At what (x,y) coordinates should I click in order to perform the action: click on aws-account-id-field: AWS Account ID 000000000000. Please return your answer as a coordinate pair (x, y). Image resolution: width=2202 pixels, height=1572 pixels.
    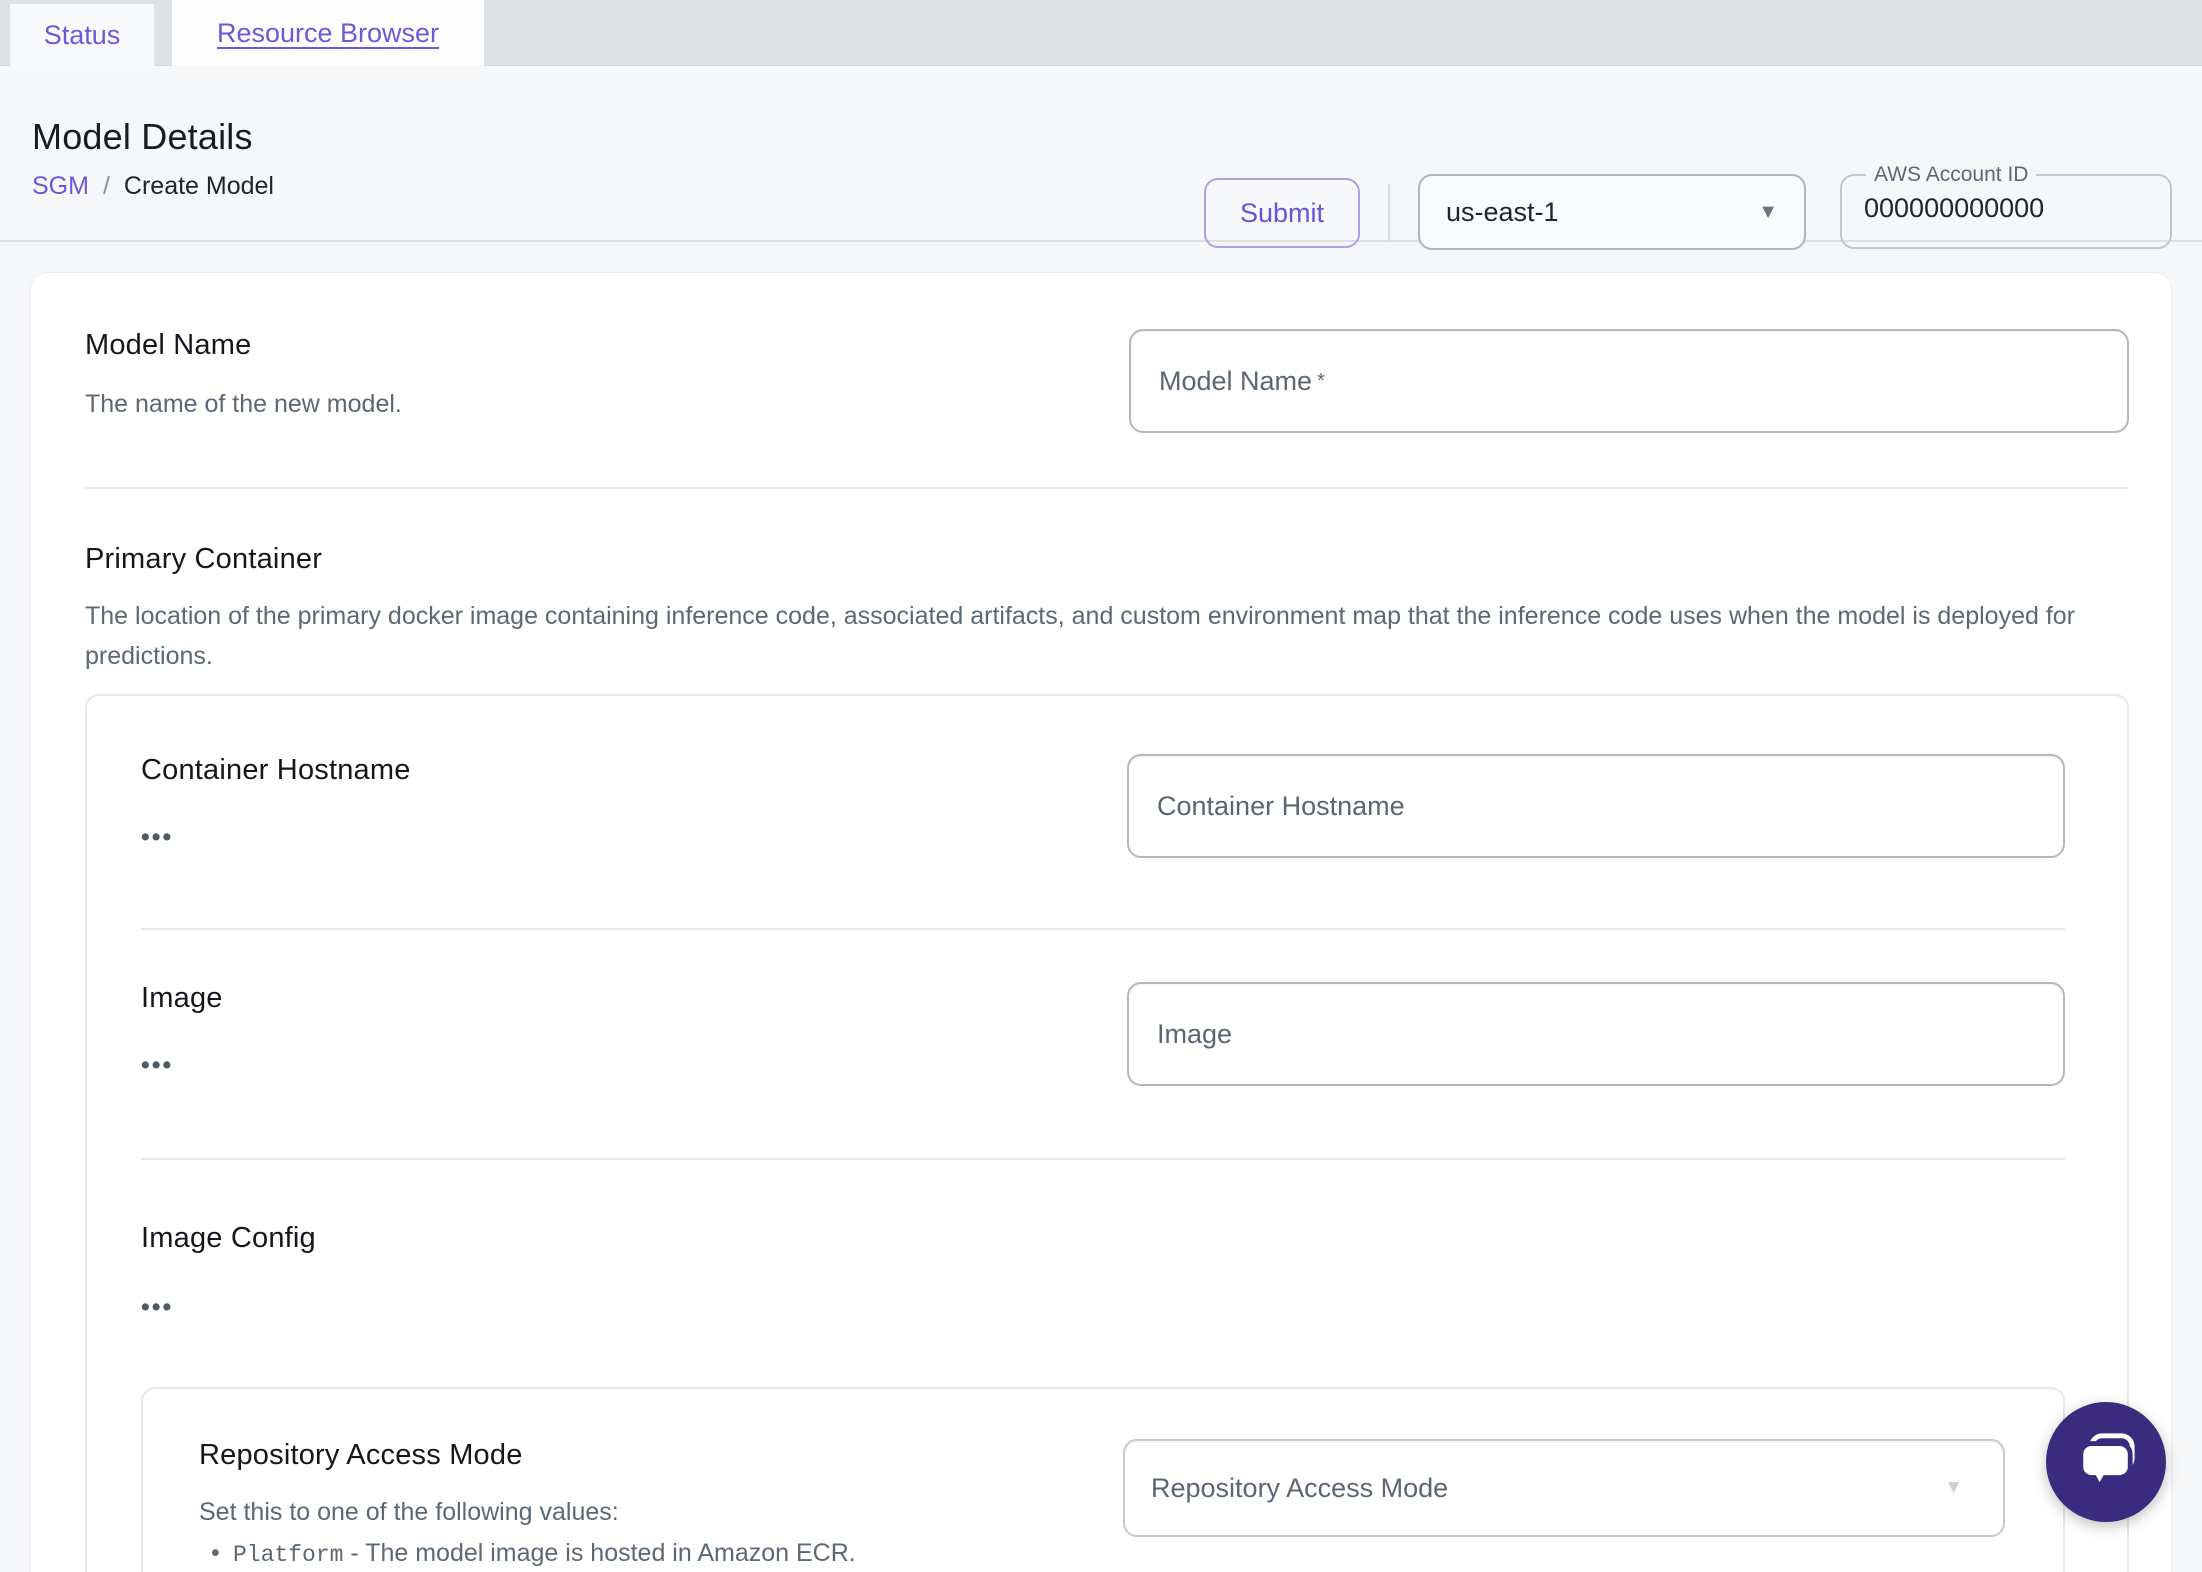
    Looking at the image, I should click on (2006, 206).